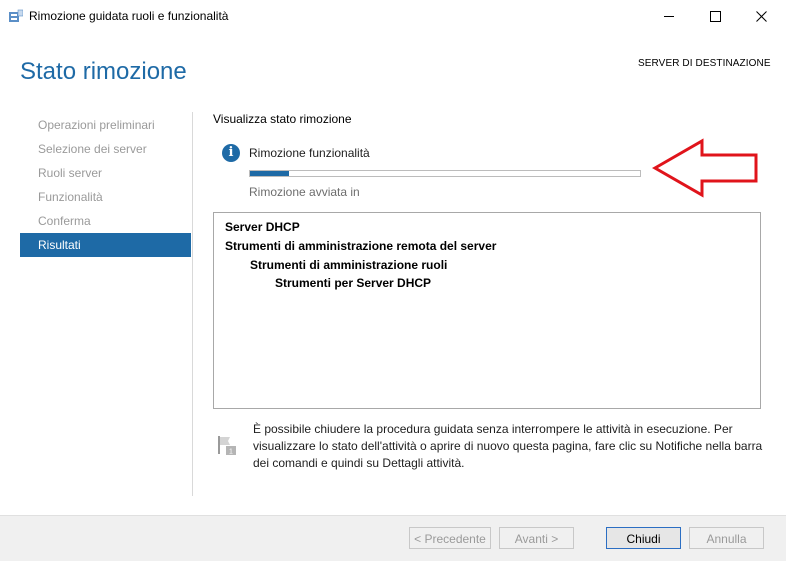 This screenshot has height=561, width=786. Describe the element at coordinates (282, 119) in the screenshot. I see `section-title: Visualizza stato rimozione` at that location.